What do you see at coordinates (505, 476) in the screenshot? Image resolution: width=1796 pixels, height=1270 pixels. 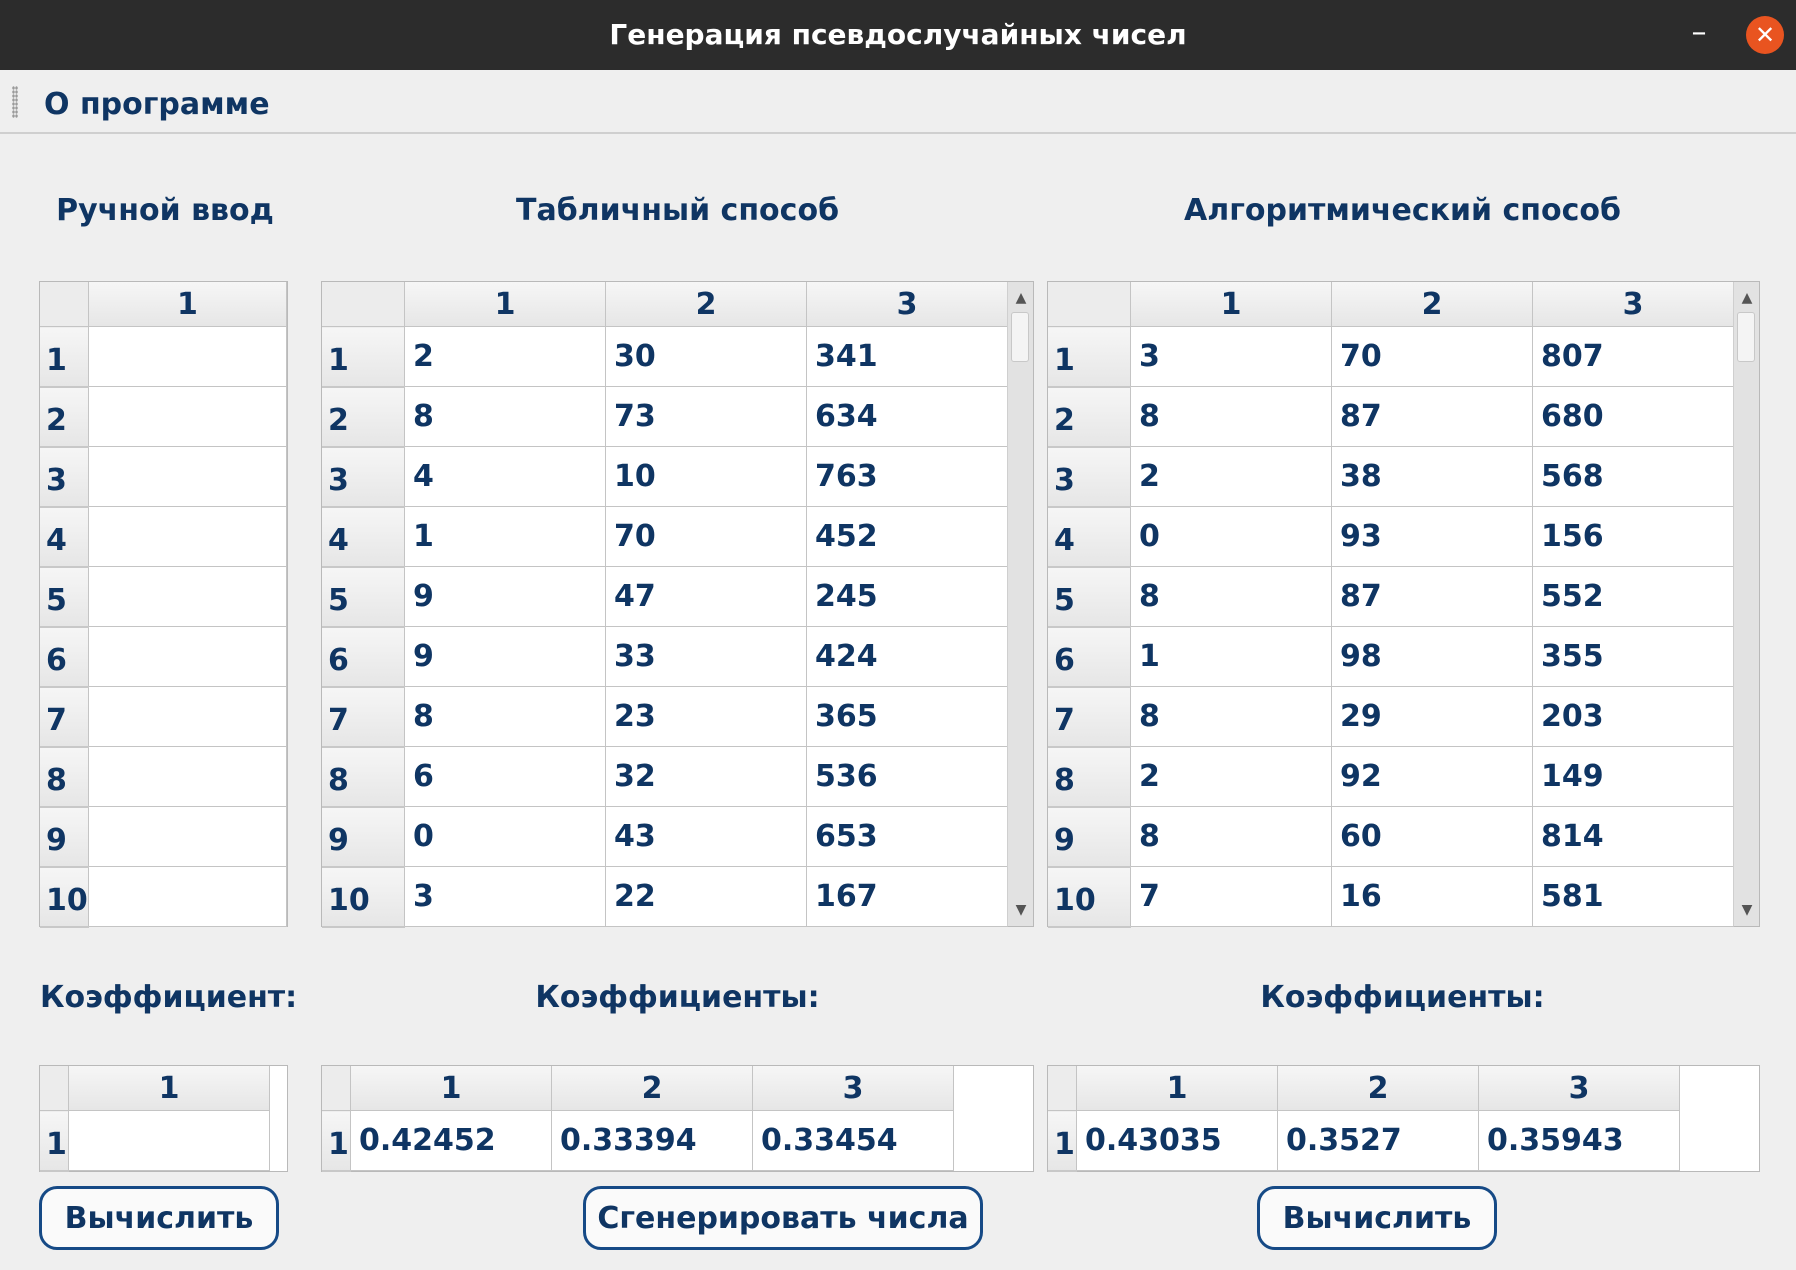 I see `table-cell: 4` at bounding box center [505, 476].